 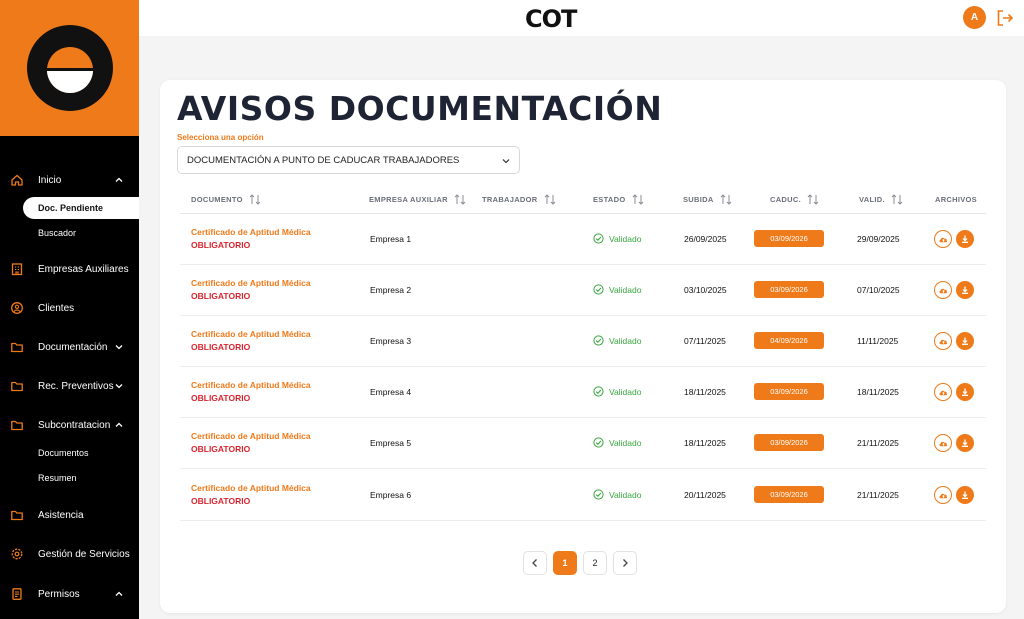 I want to click on valid-cell: 29/09/2025, so click(x=878, y=239).